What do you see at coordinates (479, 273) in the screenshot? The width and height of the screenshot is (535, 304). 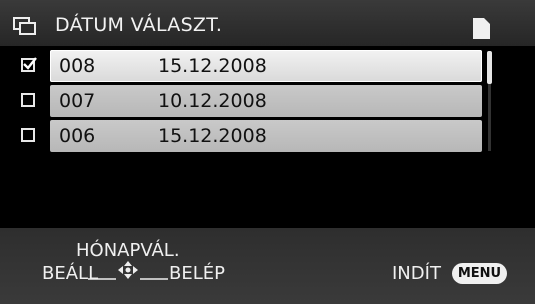 I see `menu-button: MENU` at bounding box center [479, 273].